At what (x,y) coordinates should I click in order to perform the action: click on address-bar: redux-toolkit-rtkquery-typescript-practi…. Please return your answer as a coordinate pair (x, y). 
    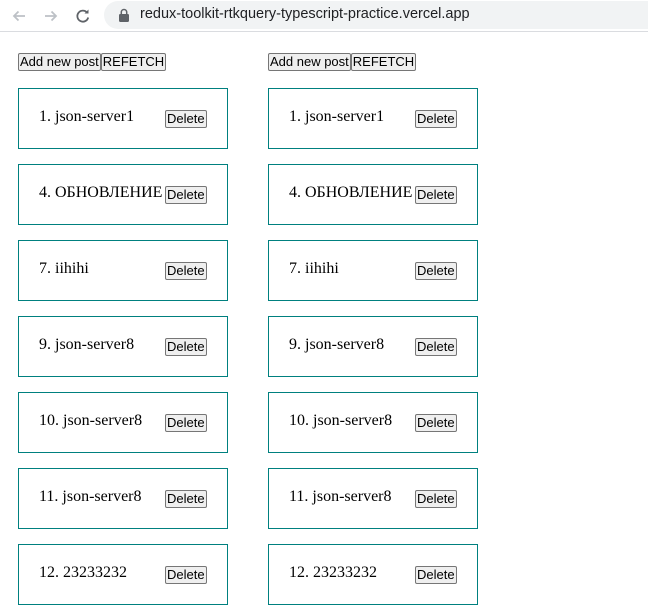
    Looking at the image, I should click on (376, 15).